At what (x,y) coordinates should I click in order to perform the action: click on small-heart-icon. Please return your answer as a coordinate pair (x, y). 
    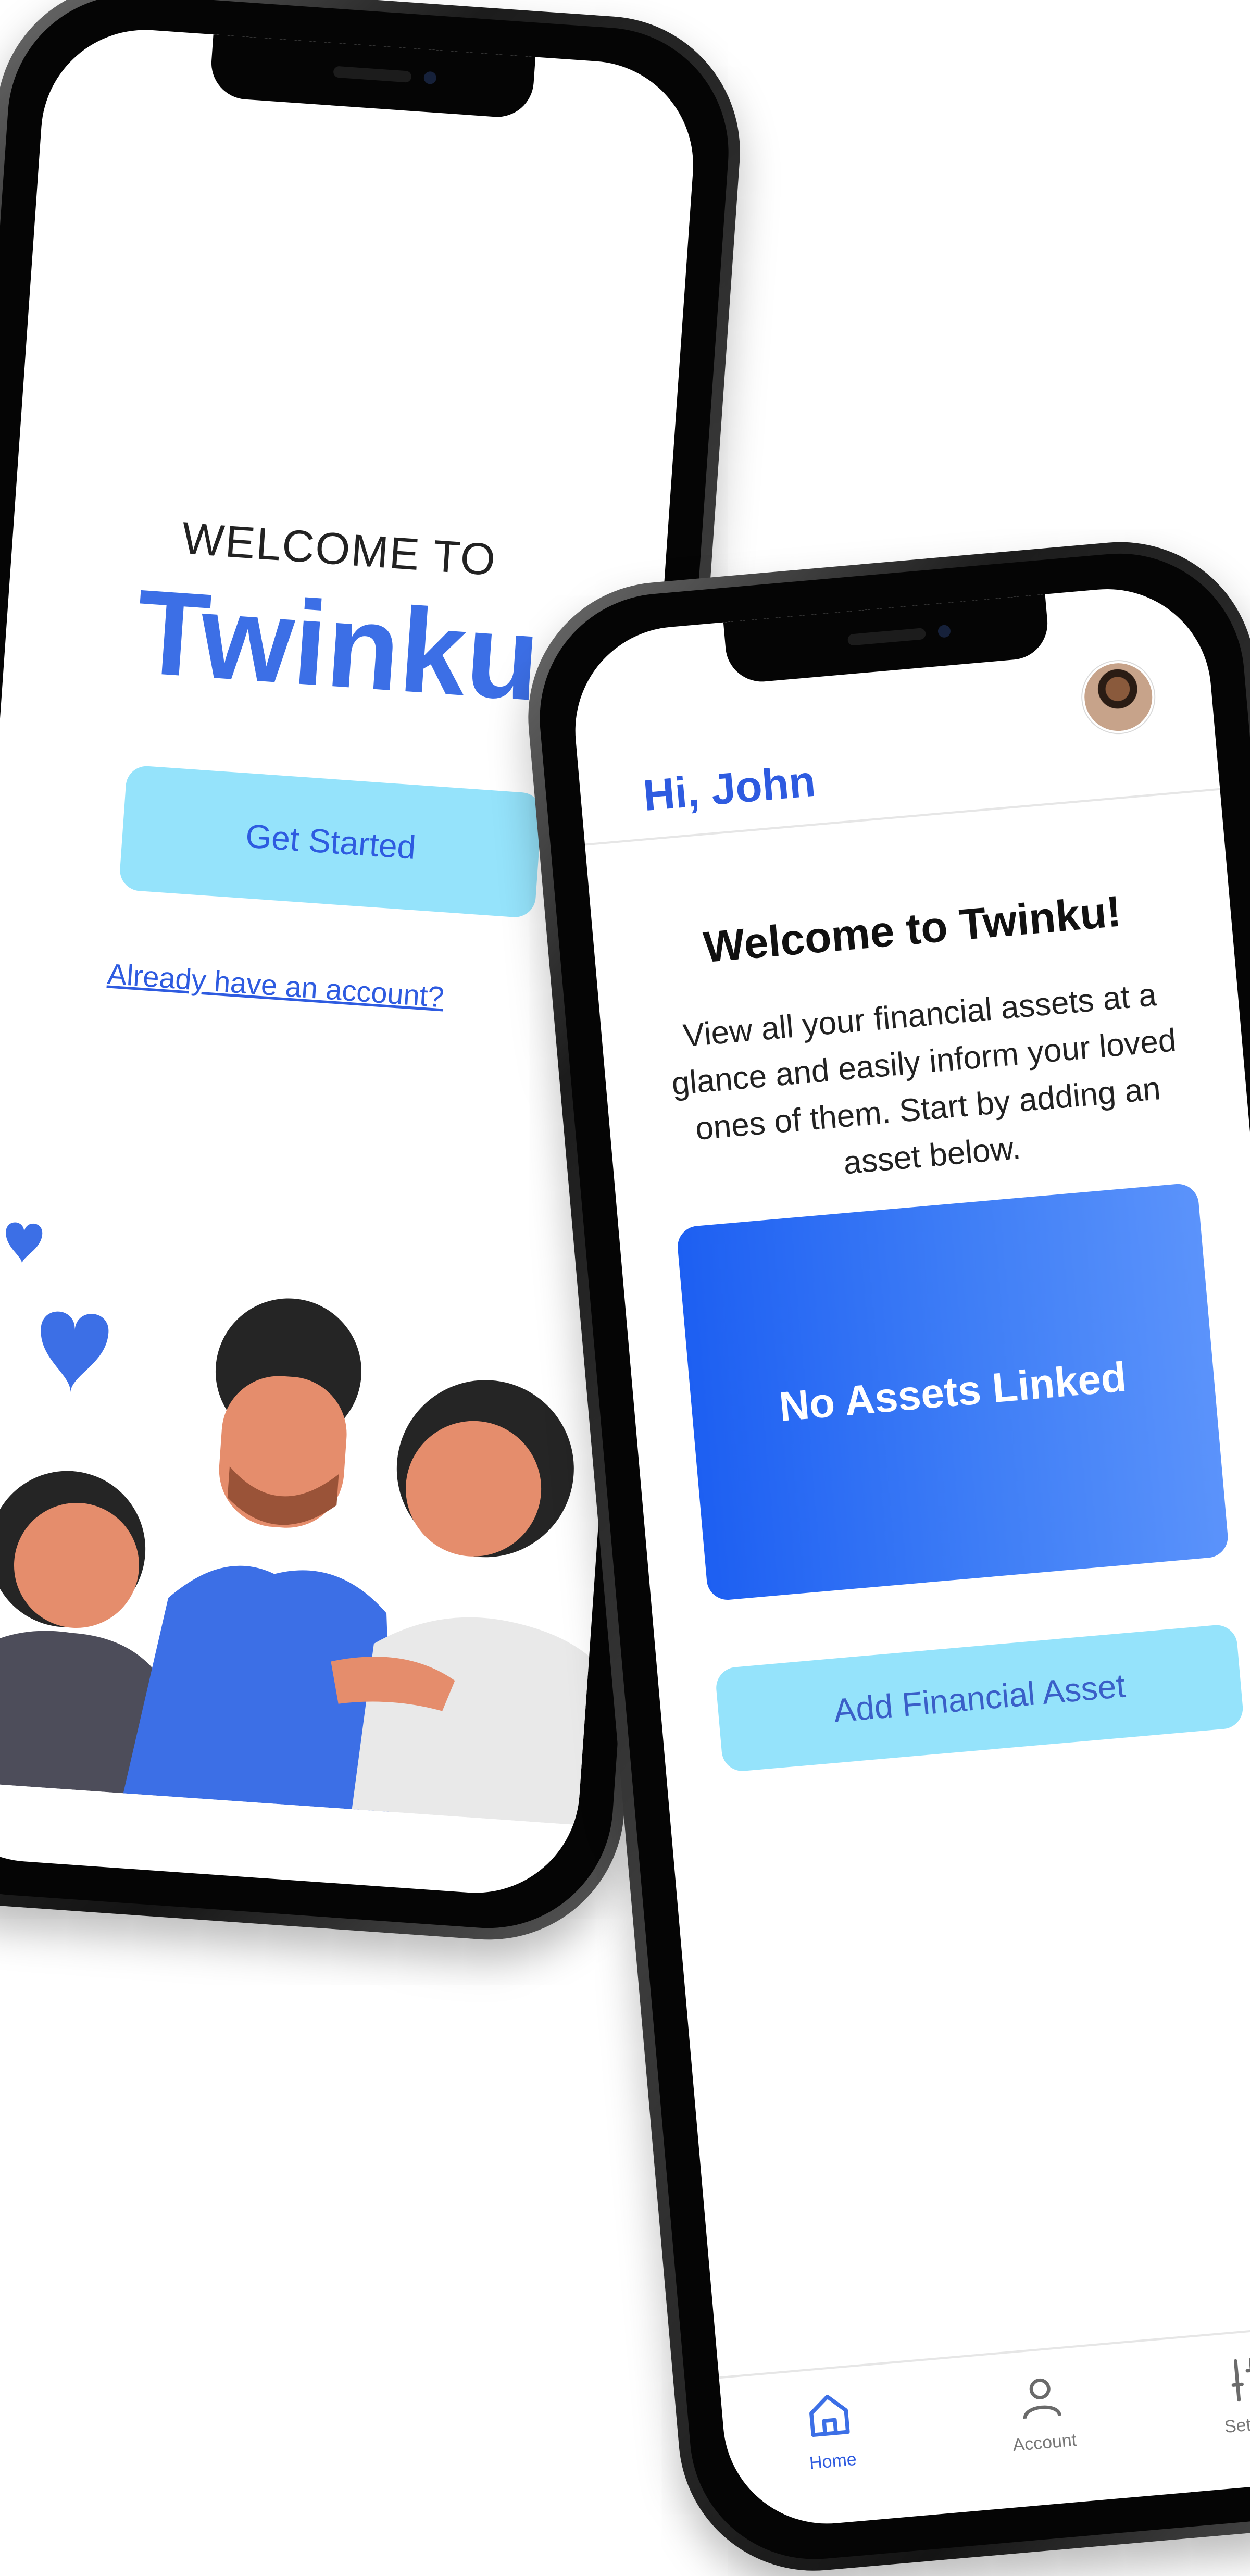
    Looking at the image, I should click on (24, 1243).